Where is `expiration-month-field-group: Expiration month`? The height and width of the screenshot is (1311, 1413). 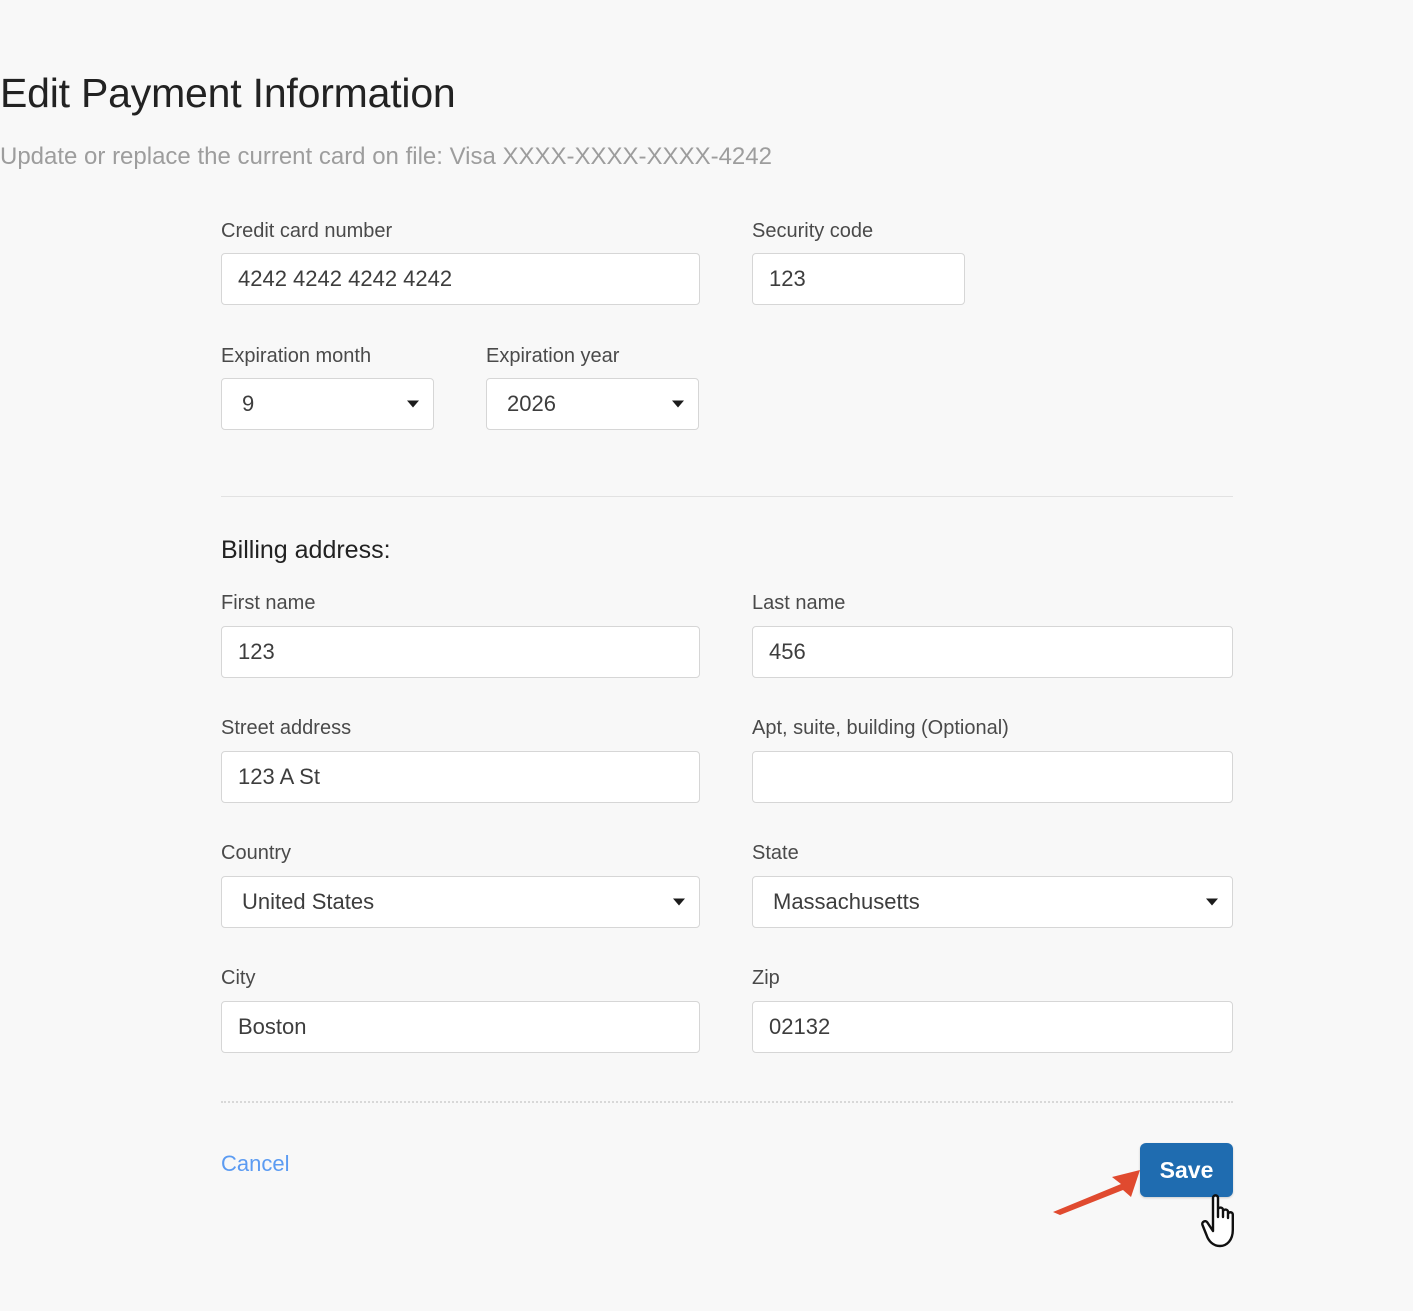 expiration-month-field-group: Expiration month is located at coordinates (296, 356).